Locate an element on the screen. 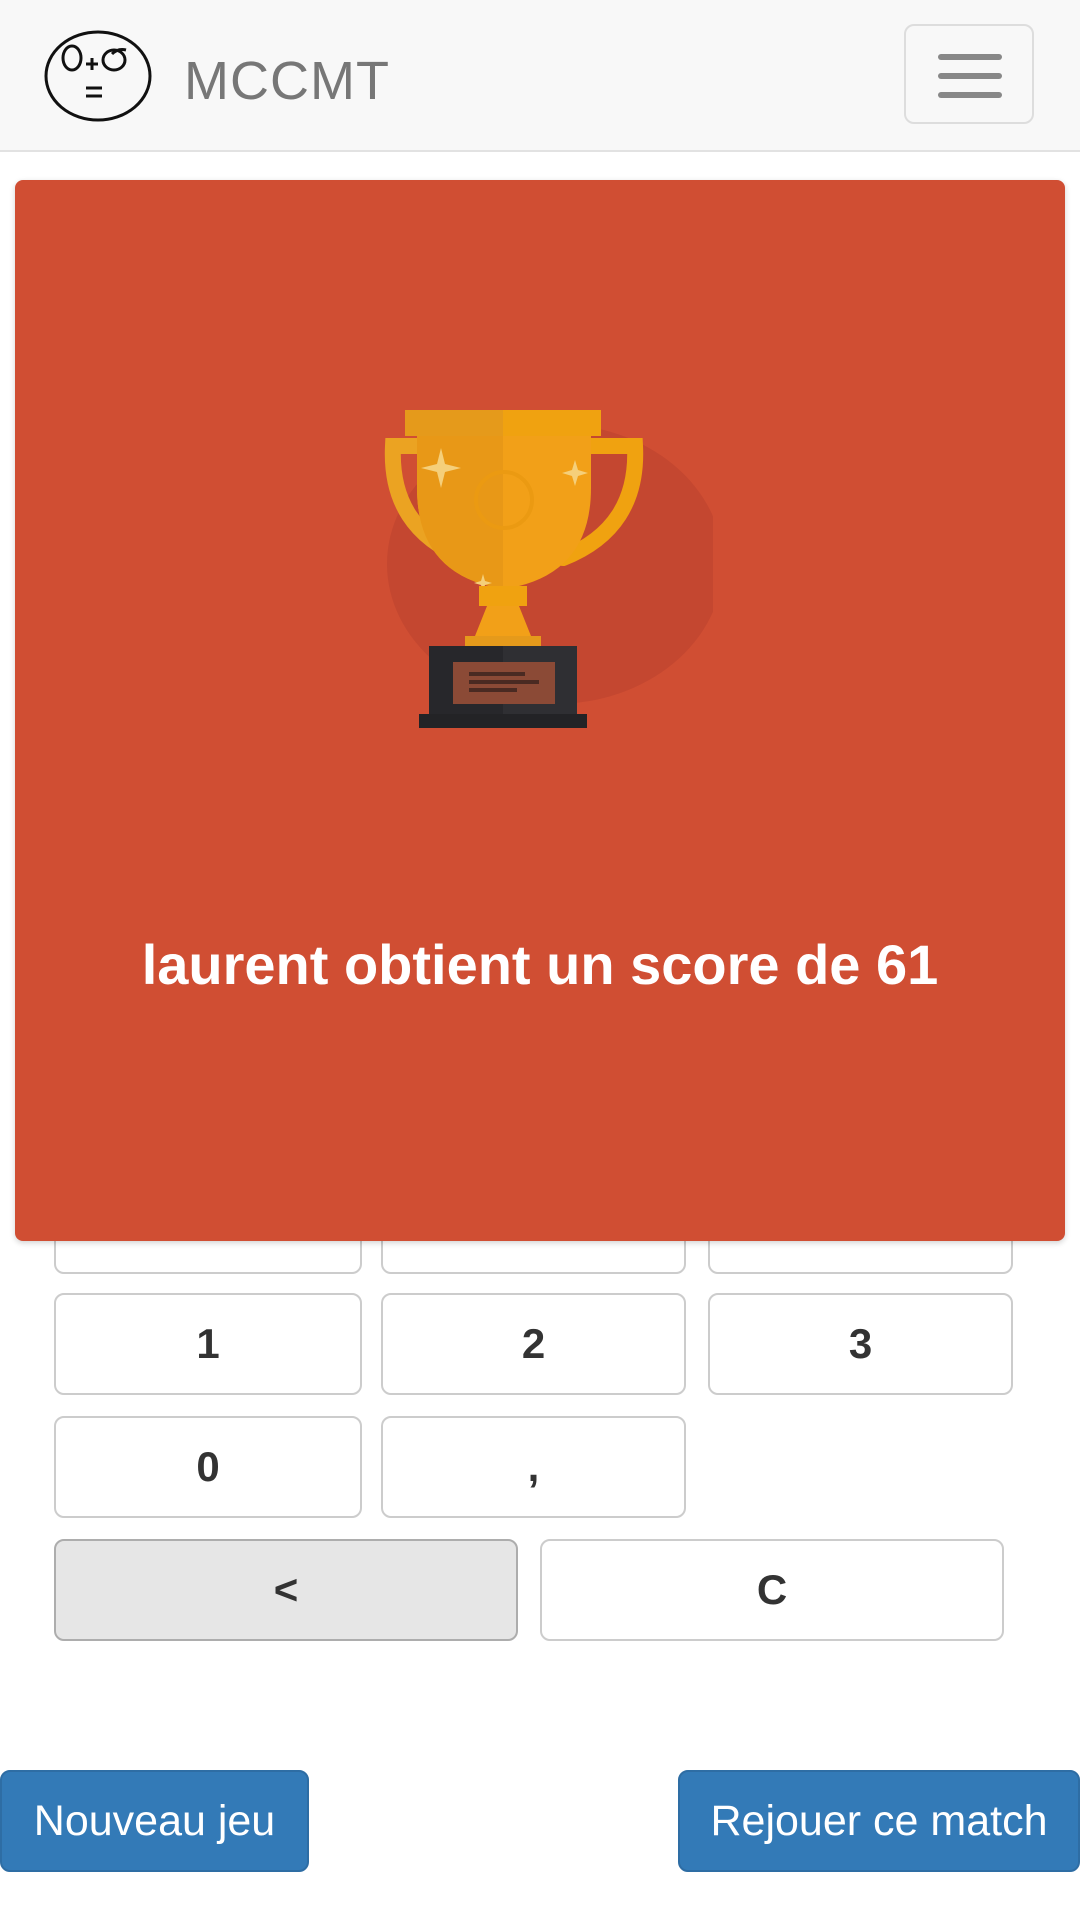  keypad-key-0: 0 is located at coordinates (208, 1467).